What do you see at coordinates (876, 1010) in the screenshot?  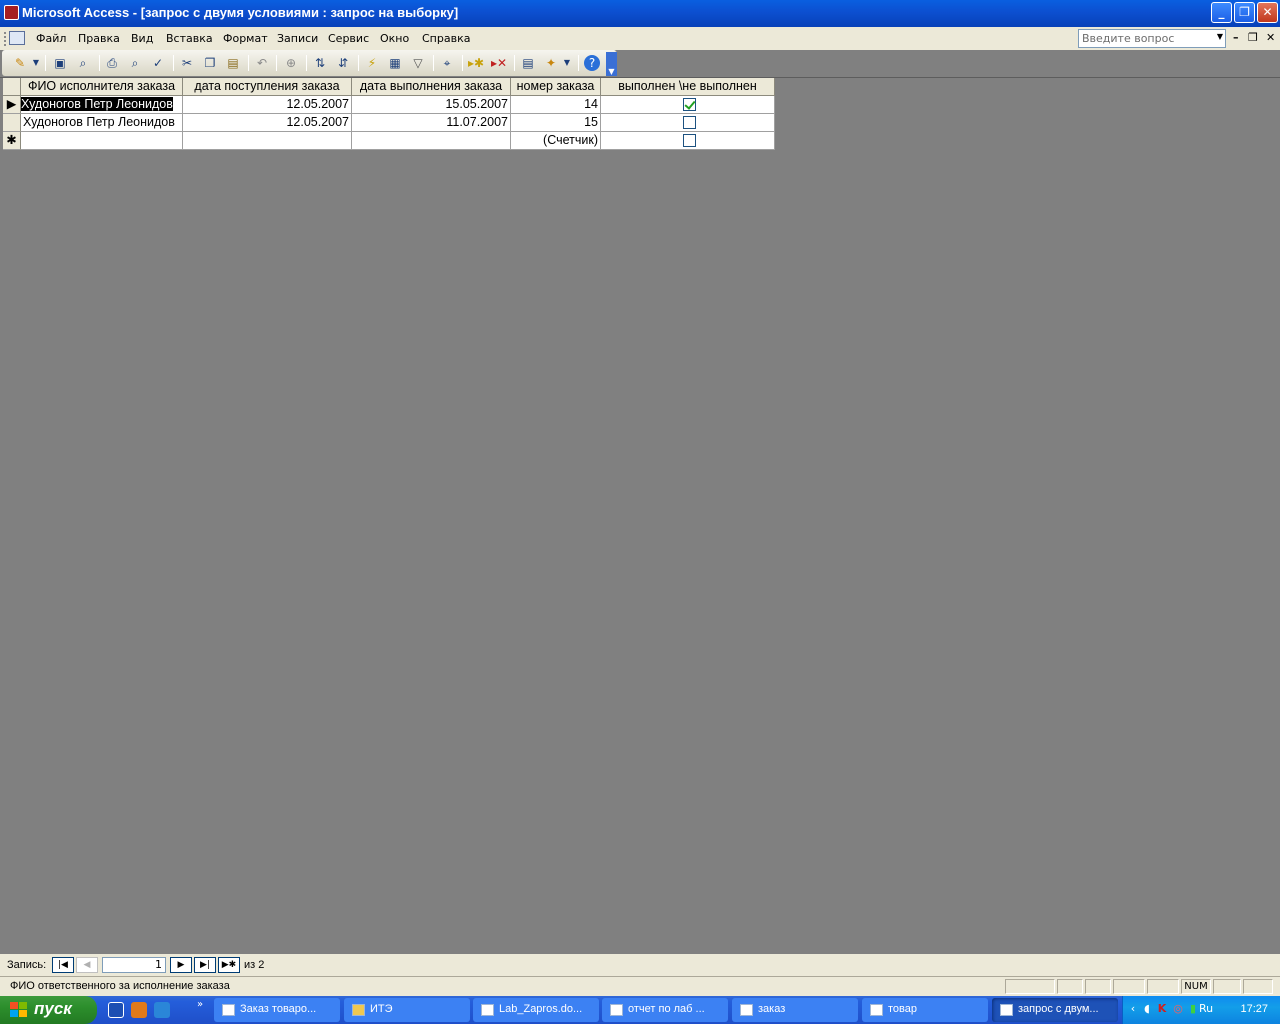 I see `table-icon` at bounding box center [876, 1010].